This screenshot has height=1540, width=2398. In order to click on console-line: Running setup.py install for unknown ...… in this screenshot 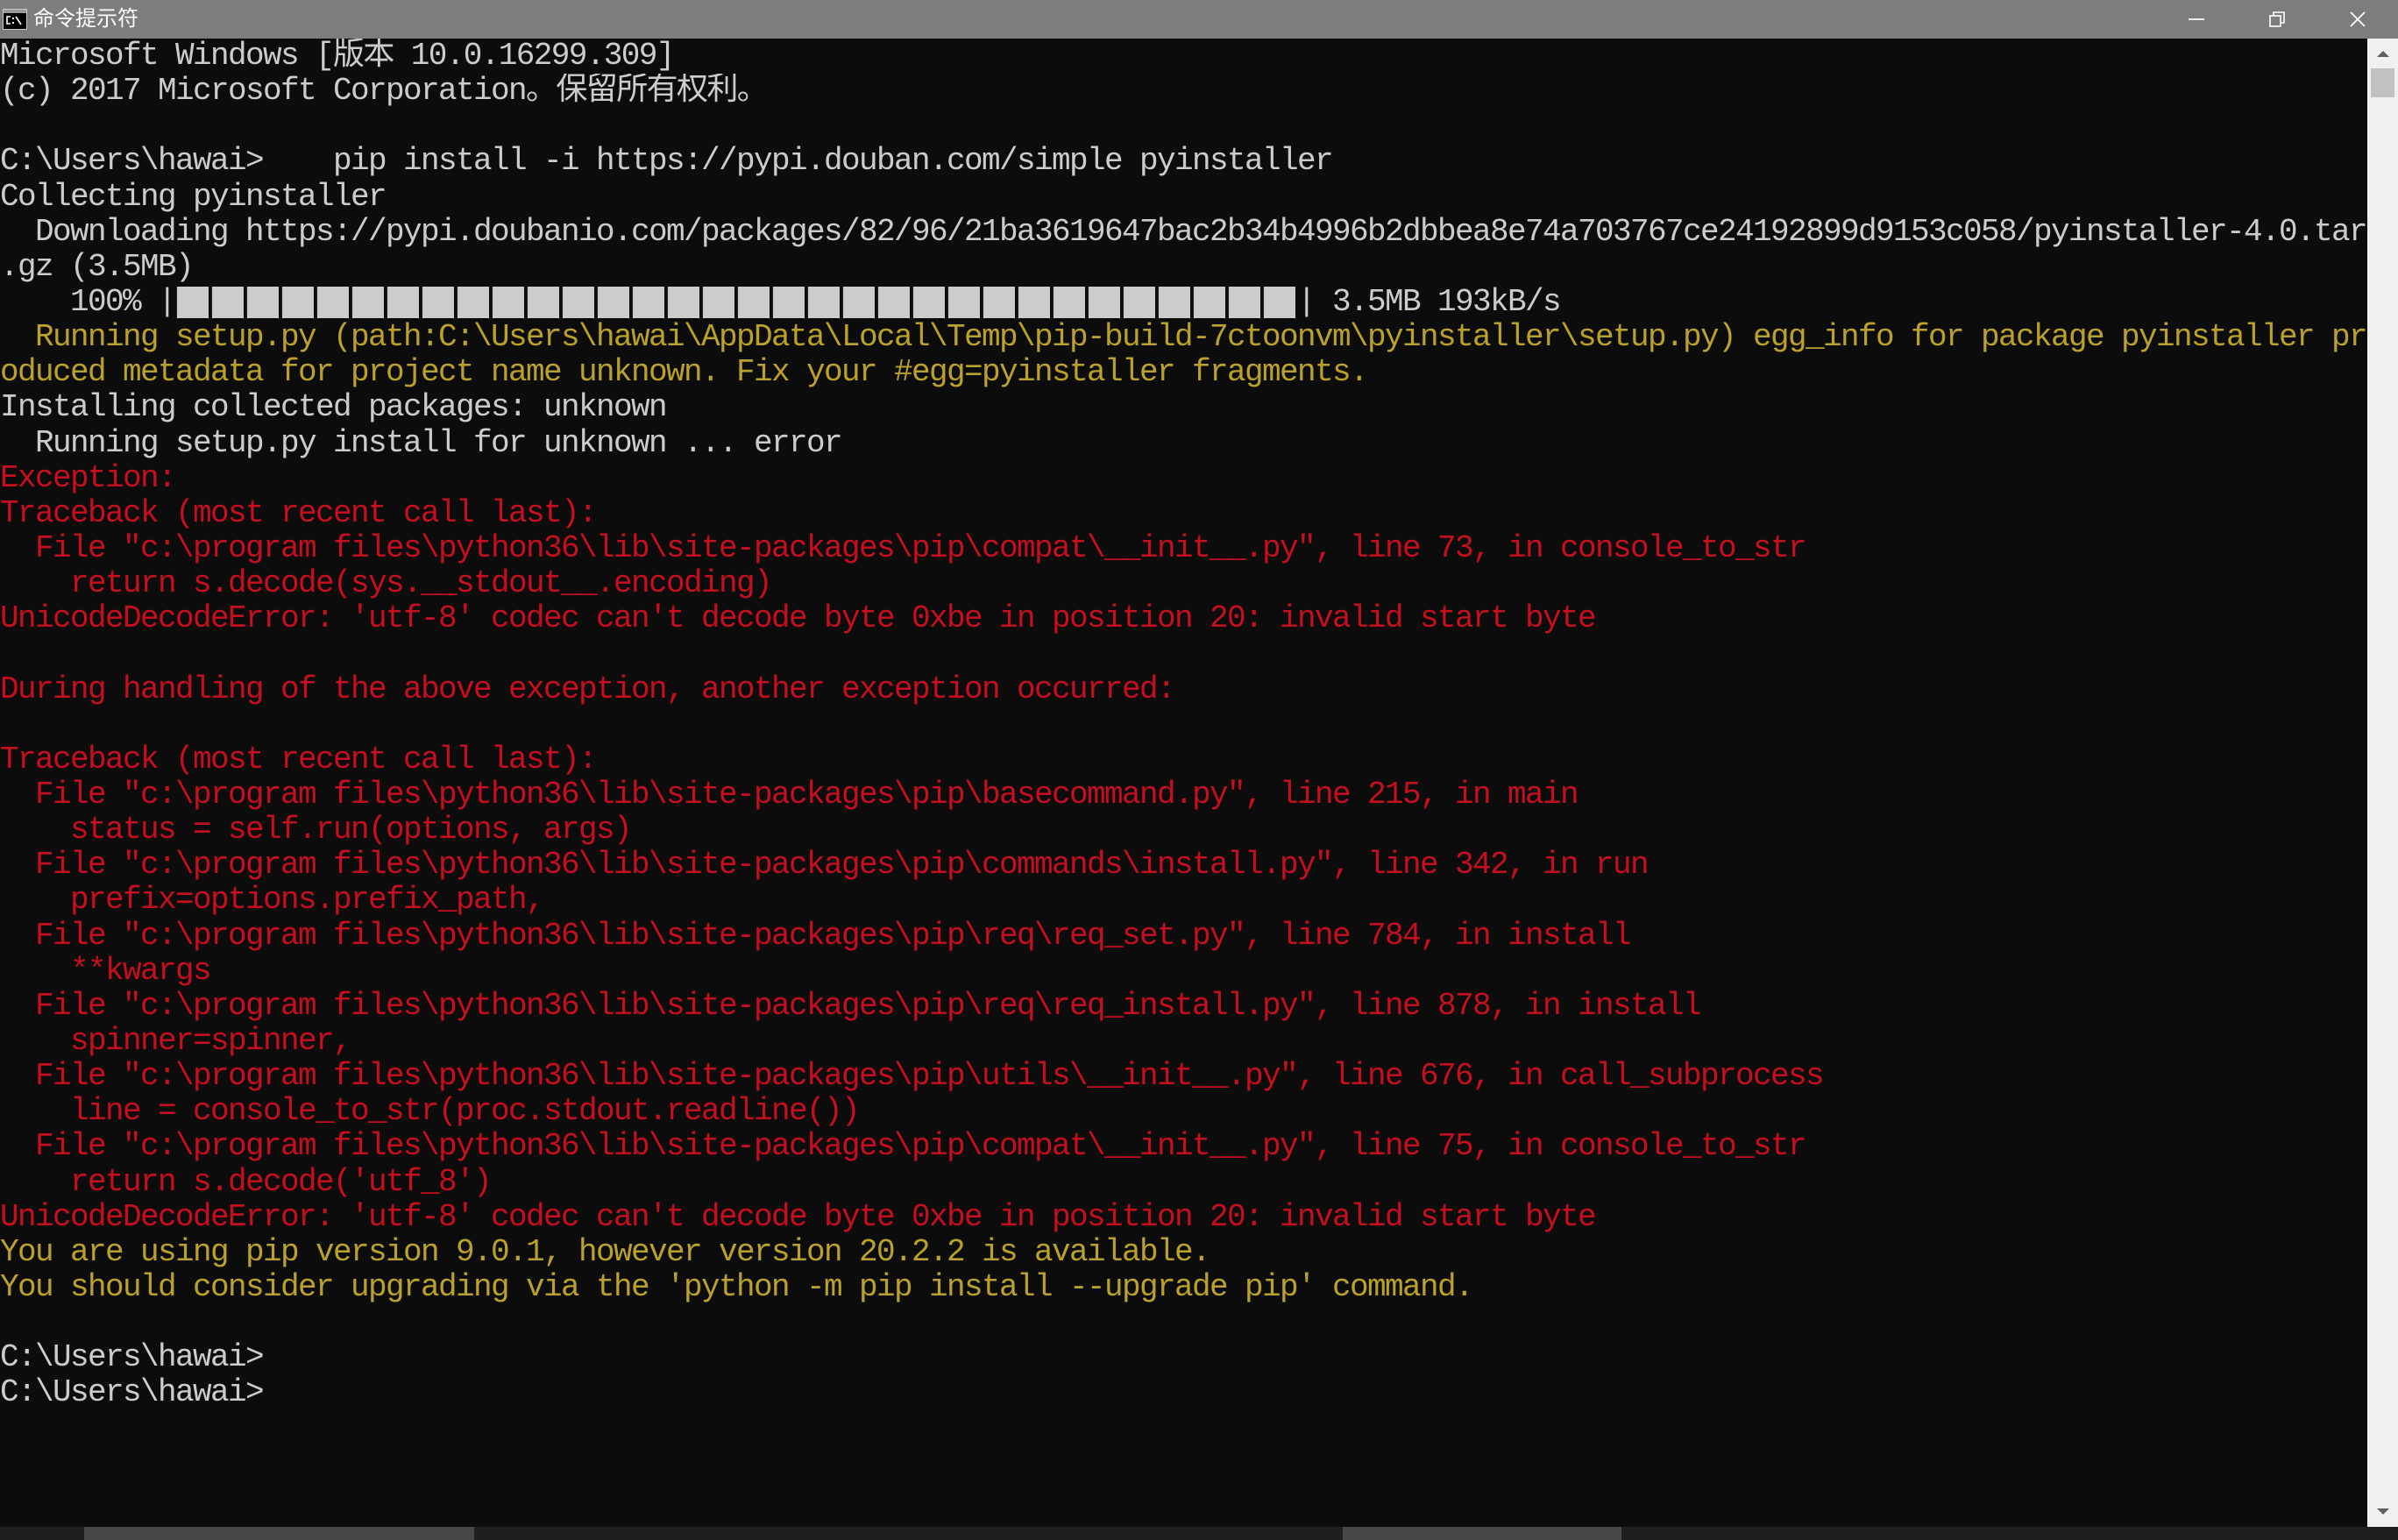, I will do `click(421, 443)`.